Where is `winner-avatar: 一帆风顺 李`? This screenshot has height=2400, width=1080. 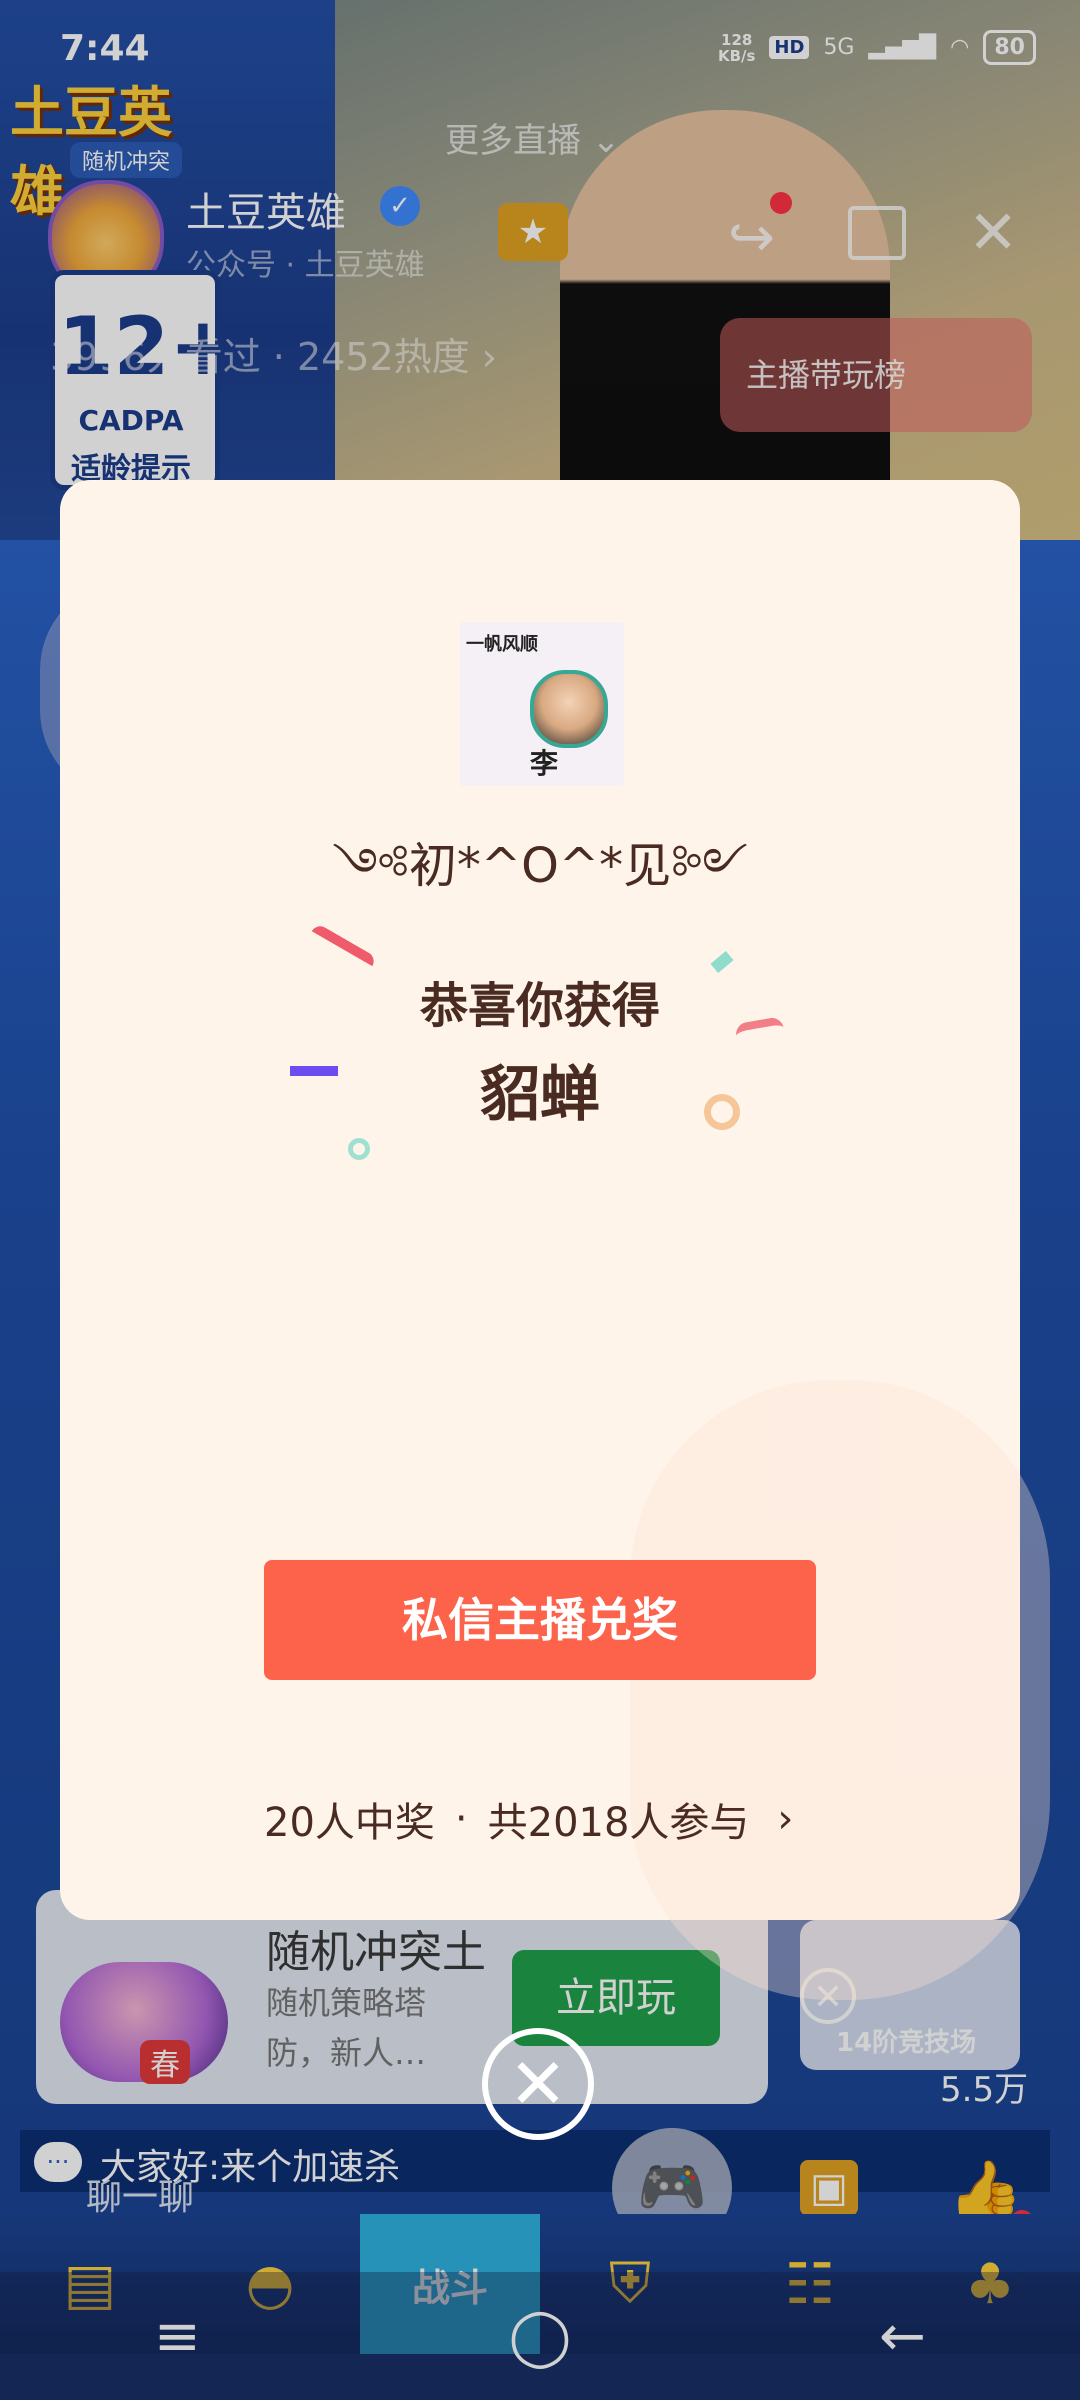
winner-avatar: 一帆风顺 李 is located at coordinates (542, 704).